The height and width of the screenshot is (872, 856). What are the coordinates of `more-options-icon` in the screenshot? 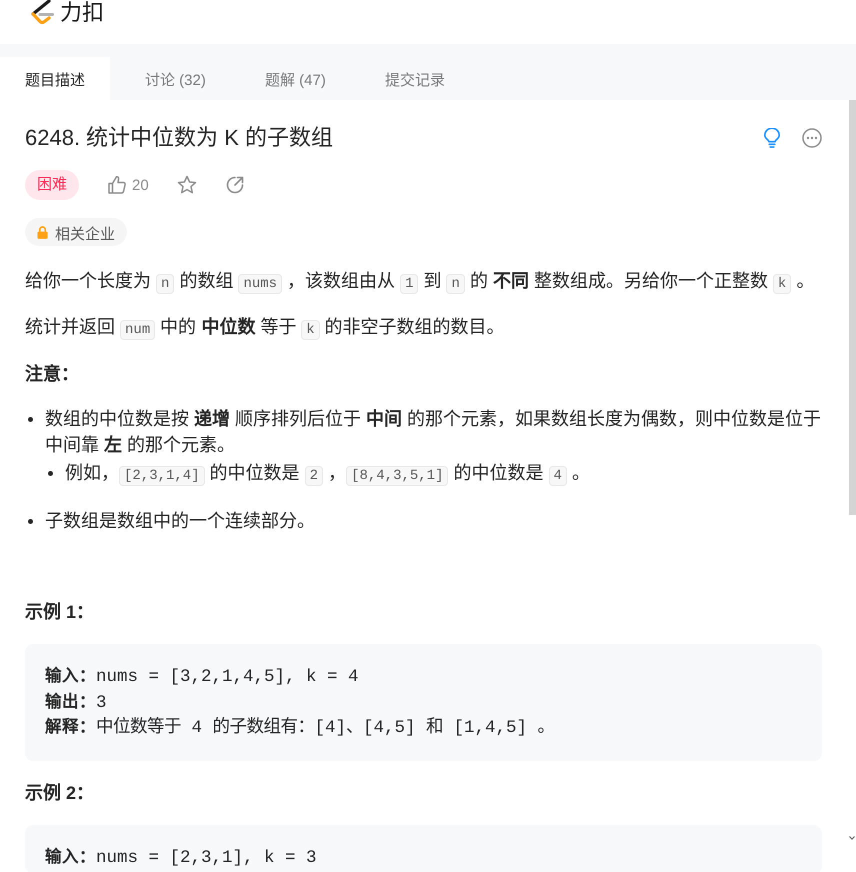 It's located at (812, 138).